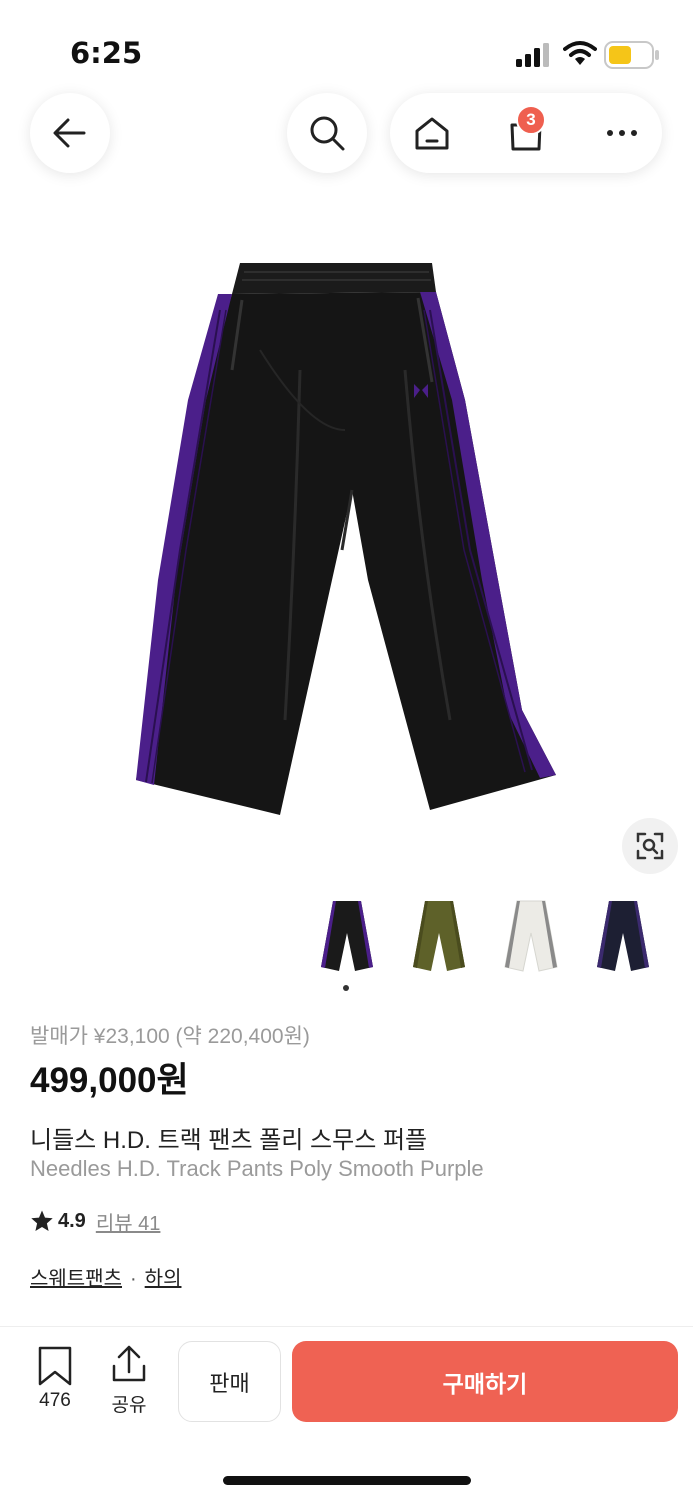  What do you see at coordinates (170, 1036) in the screenshot?
I see `release-price: 발매가 ¥23,100 (약 220,400원)` at bounding box center [170, 1036].